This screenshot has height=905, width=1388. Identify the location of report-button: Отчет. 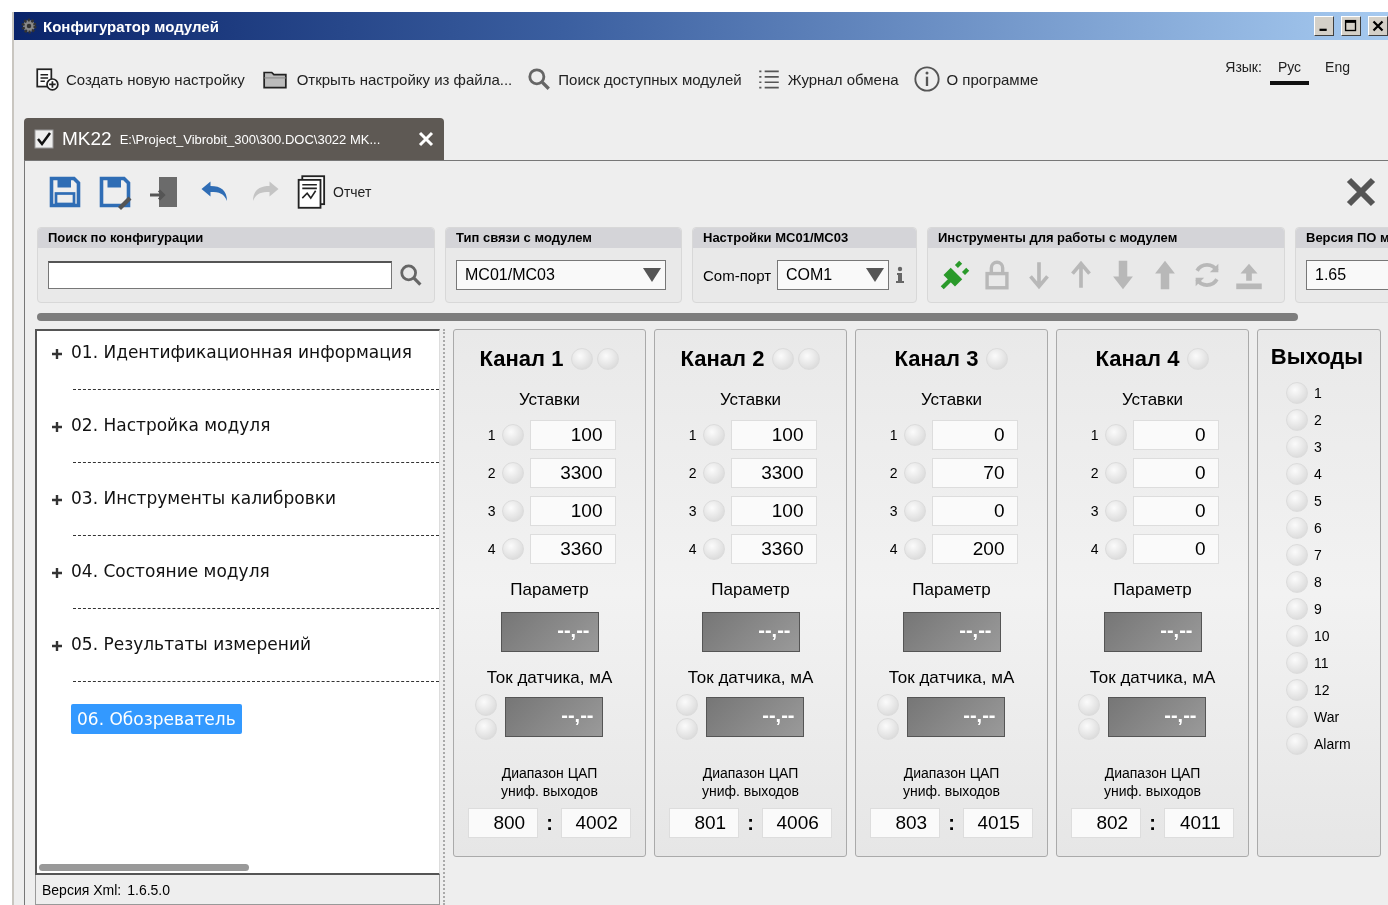
(334, 192).